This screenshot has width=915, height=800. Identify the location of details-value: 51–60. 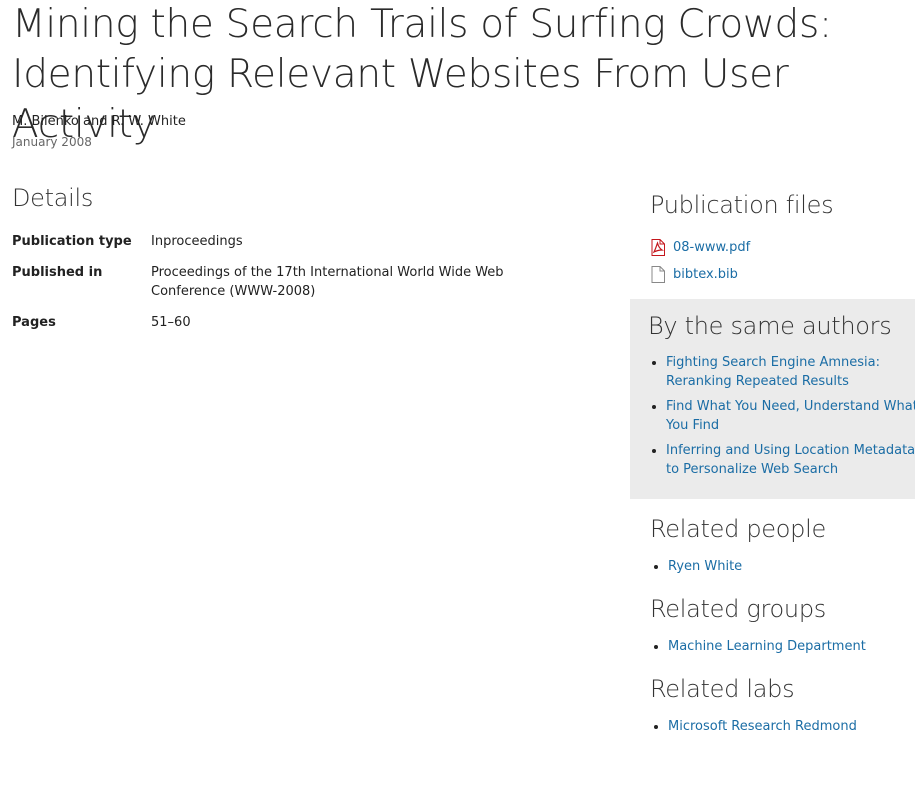
(171, 322).